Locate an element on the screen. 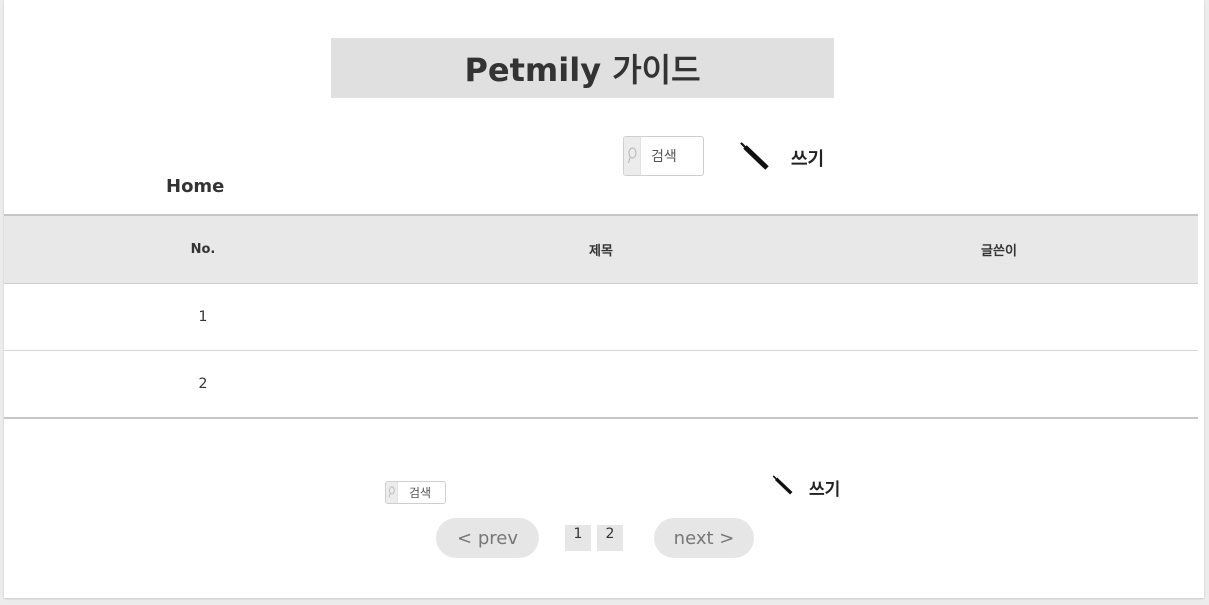  cell-no: 2 is located at coordinates (203, 384).